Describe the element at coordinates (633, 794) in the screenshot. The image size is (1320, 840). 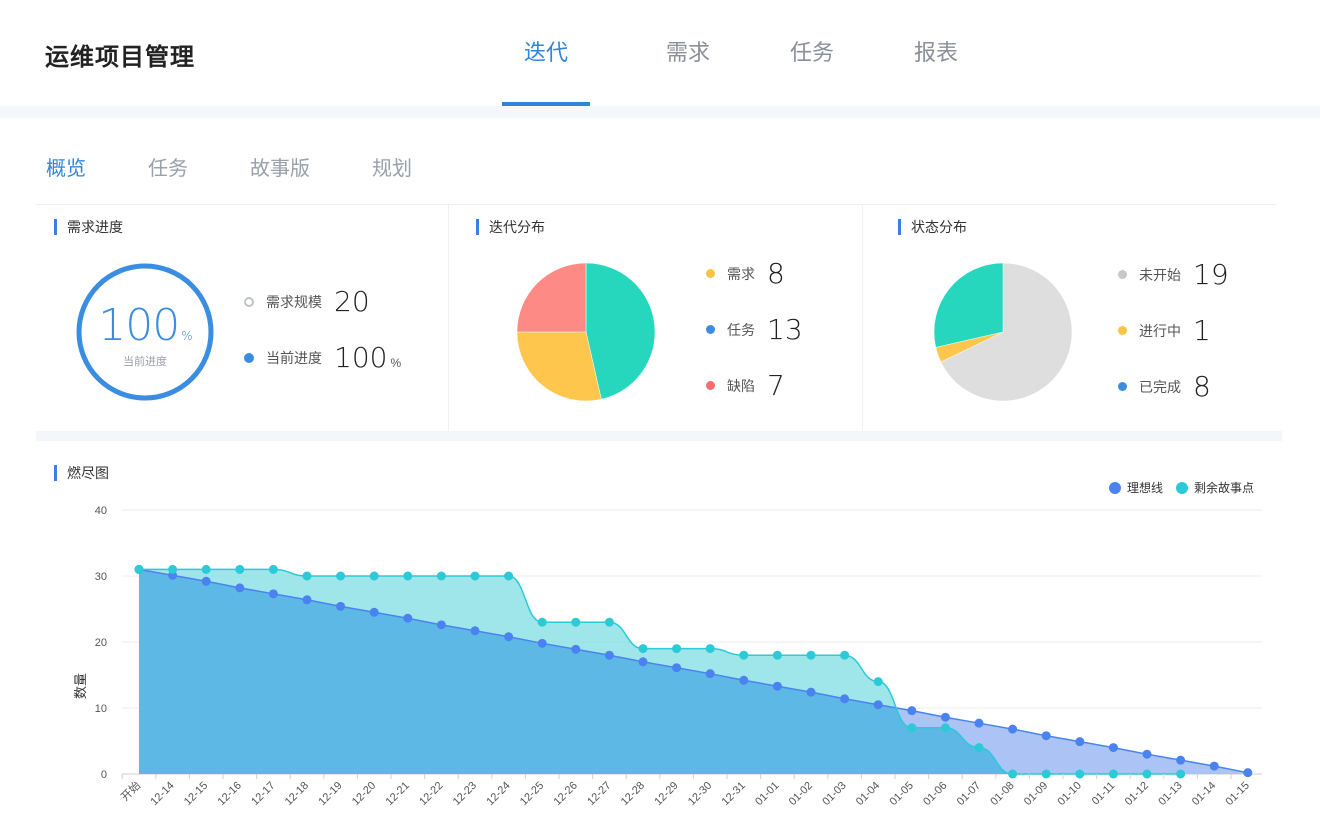
I see `x-tick-label: 12-28` at that location.